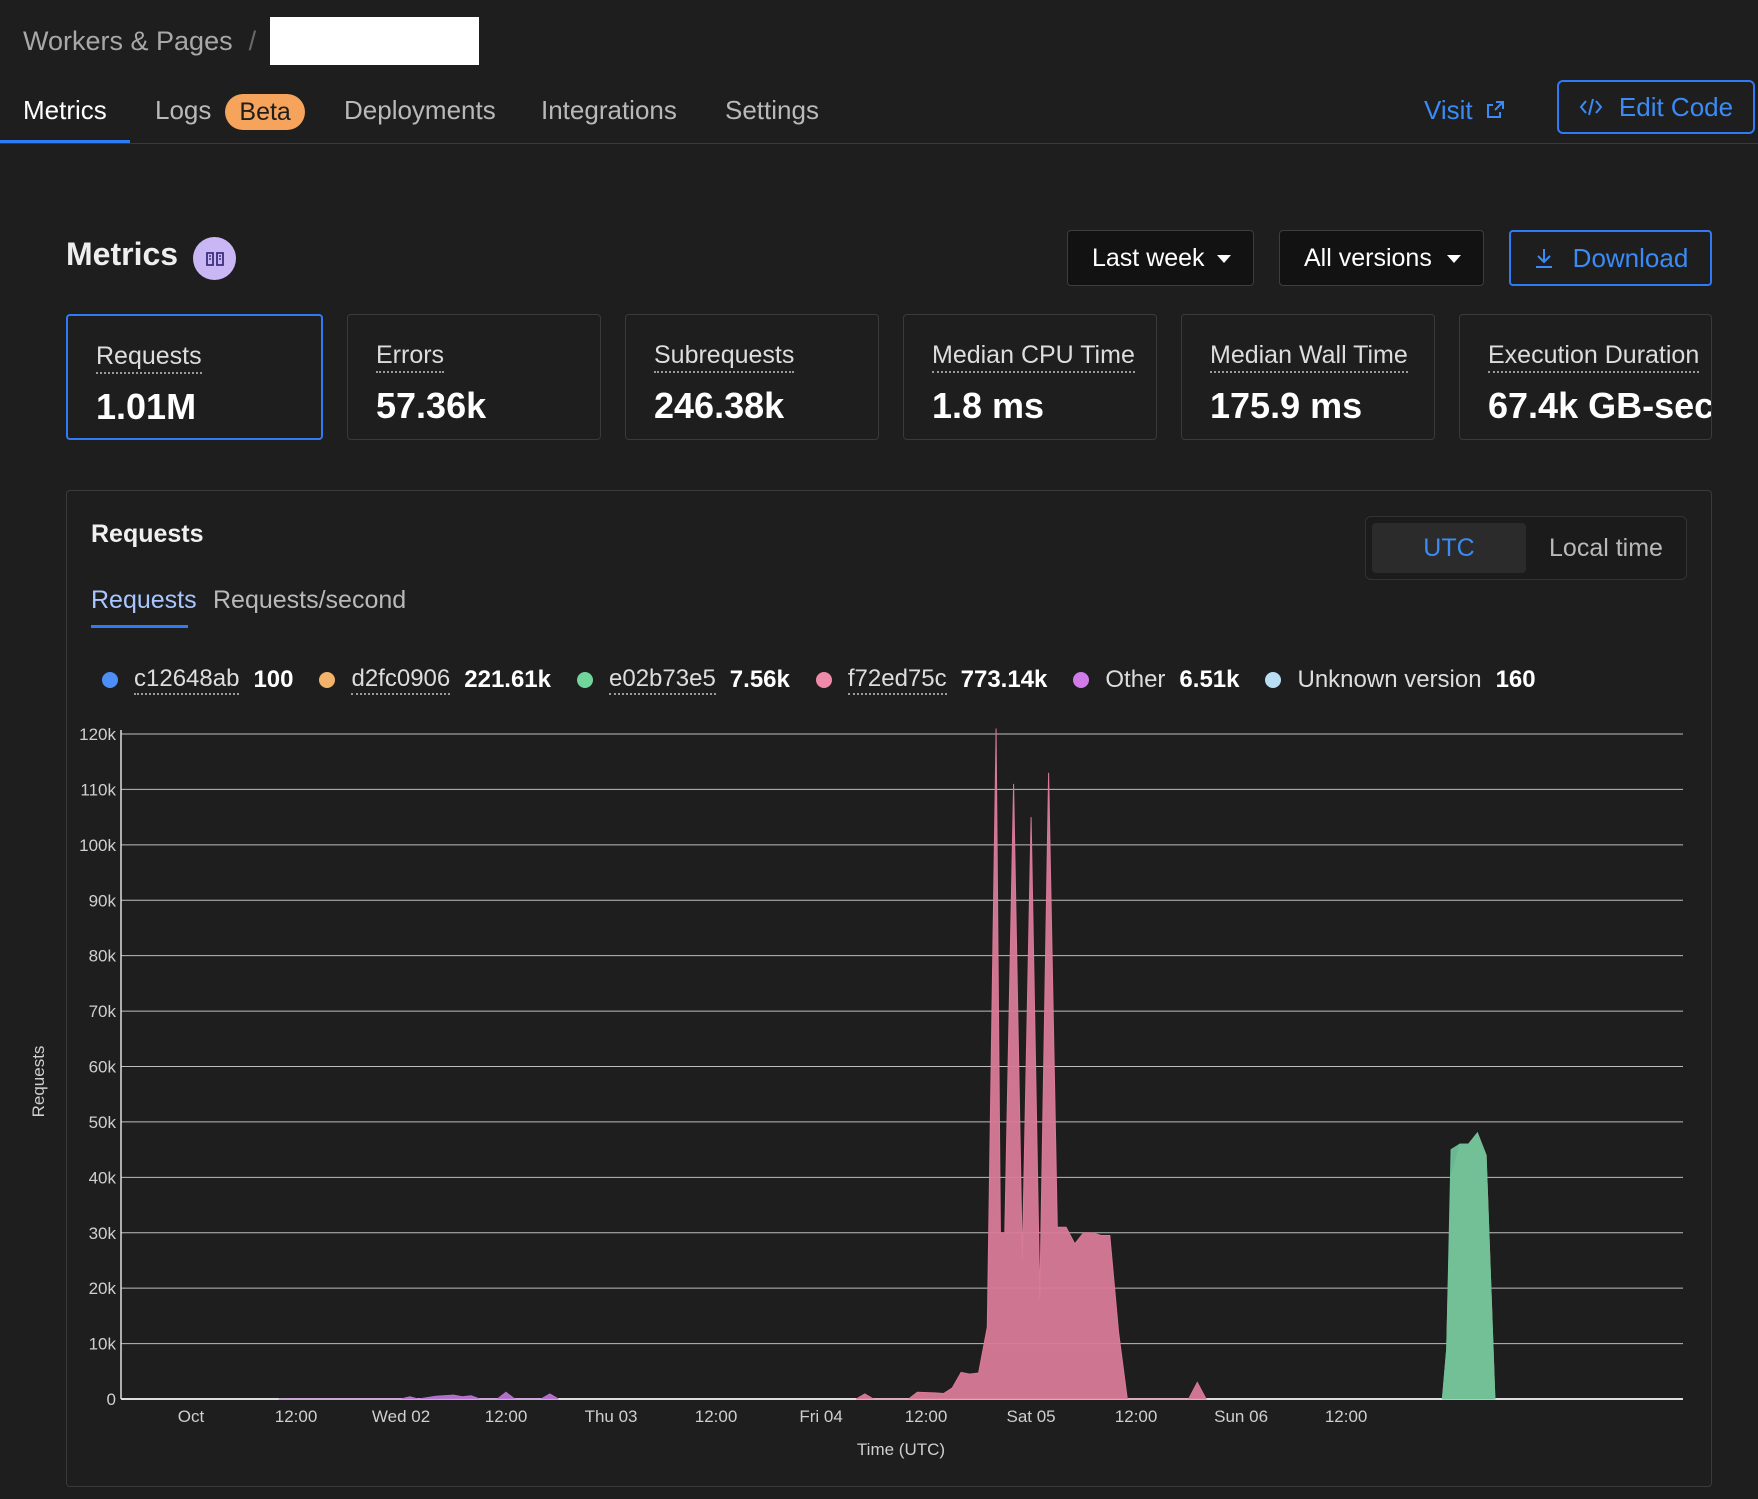 Image resolution: width=1758 pixels, height=1499 pixels. I want to click on series-area-e02b73e5, so click(1468, 1266).